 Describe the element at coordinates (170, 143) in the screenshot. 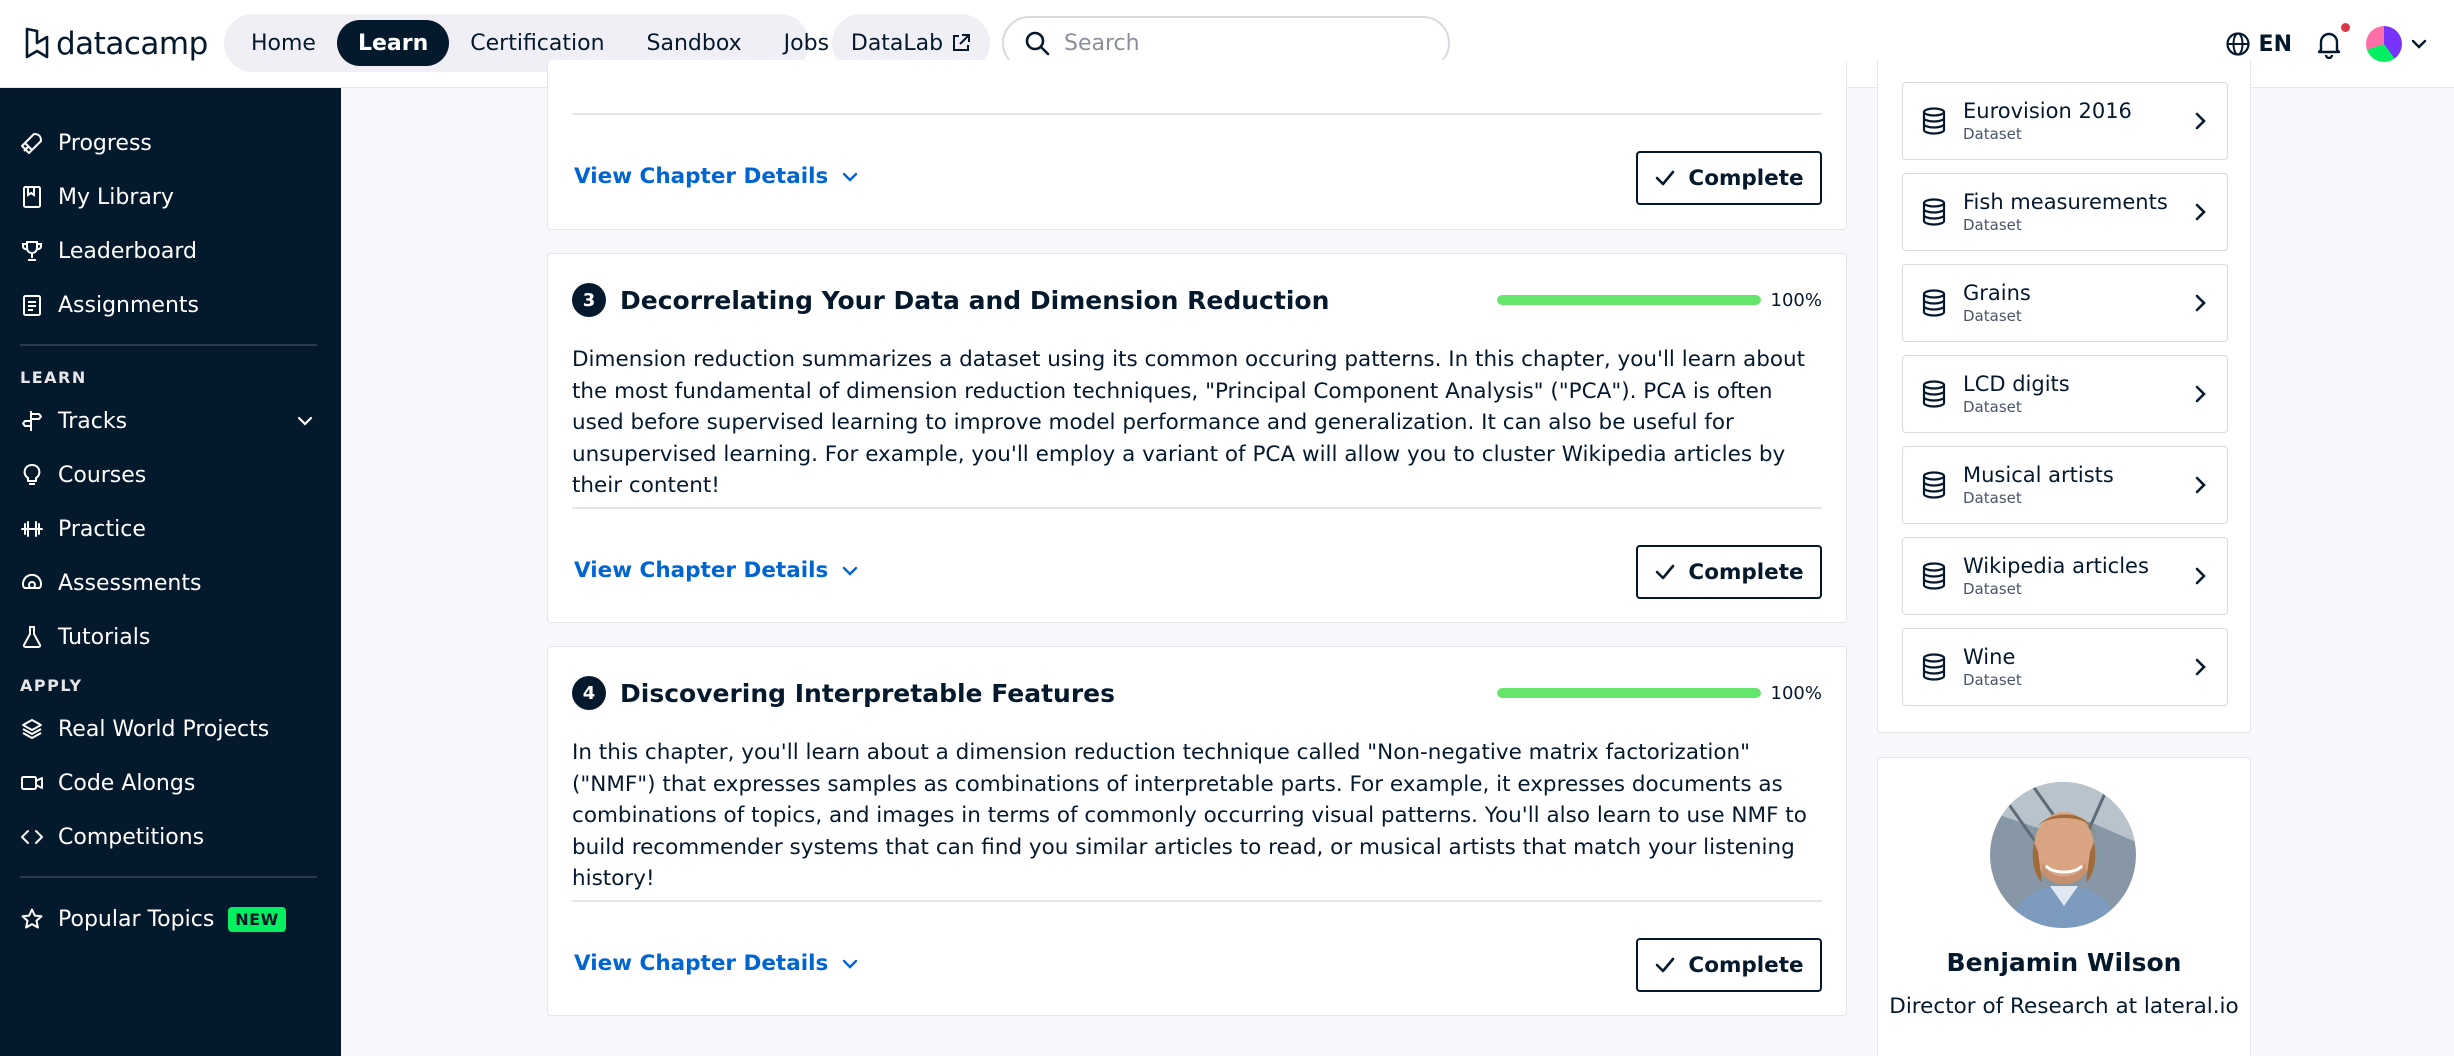

I see `sidebar-item-progress: Progress` at that location.